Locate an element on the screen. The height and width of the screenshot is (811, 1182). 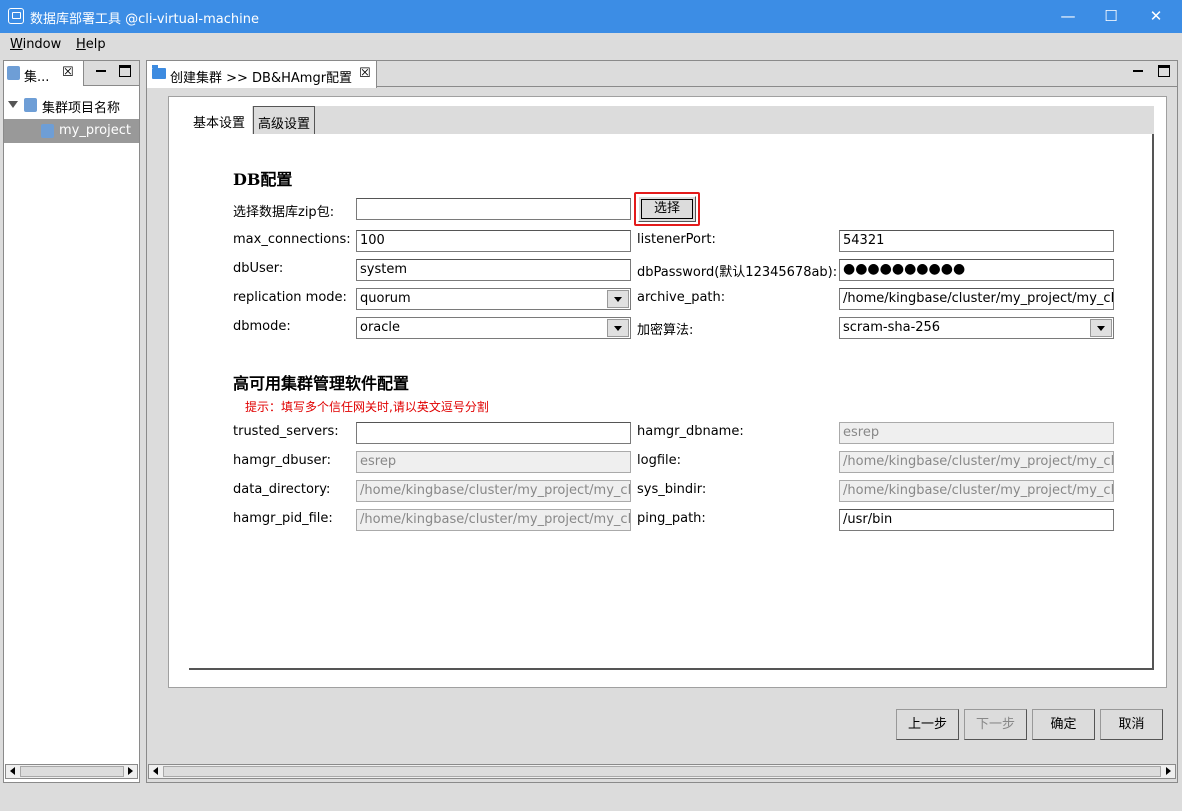
archive-path-label: archive_path: is located at coordinates (681, 297).